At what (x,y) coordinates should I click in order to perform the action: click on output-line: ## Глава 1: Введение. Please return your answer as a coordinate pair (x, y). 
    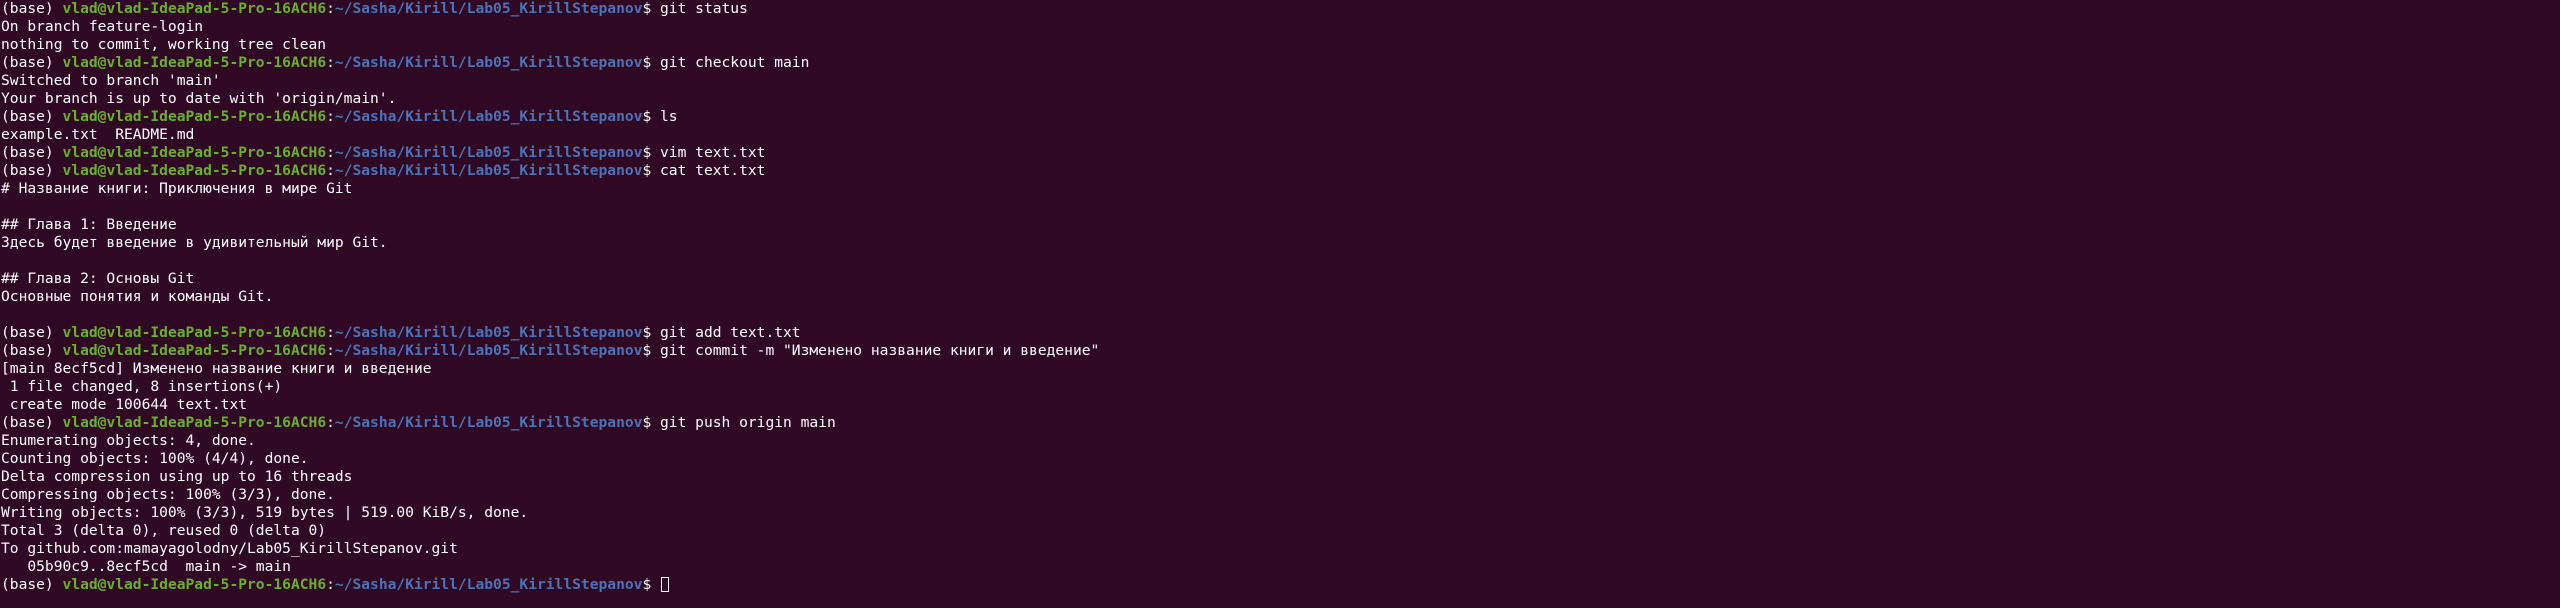
    Looking at the image, I should click on (89, 224).